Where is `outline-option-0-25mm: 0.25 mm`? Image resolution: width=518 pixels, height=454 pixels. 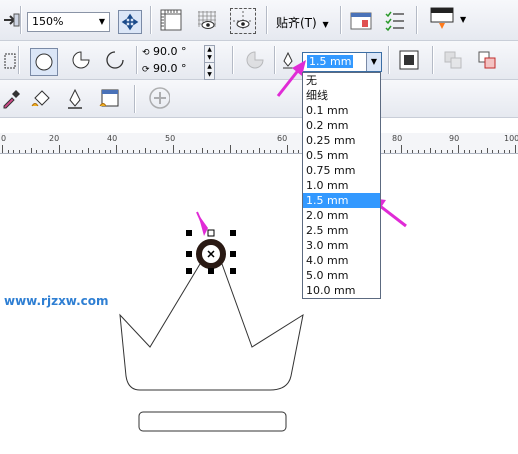 outline-option-0-25mm: 0.25 mm is located at coordinates (341, 140).